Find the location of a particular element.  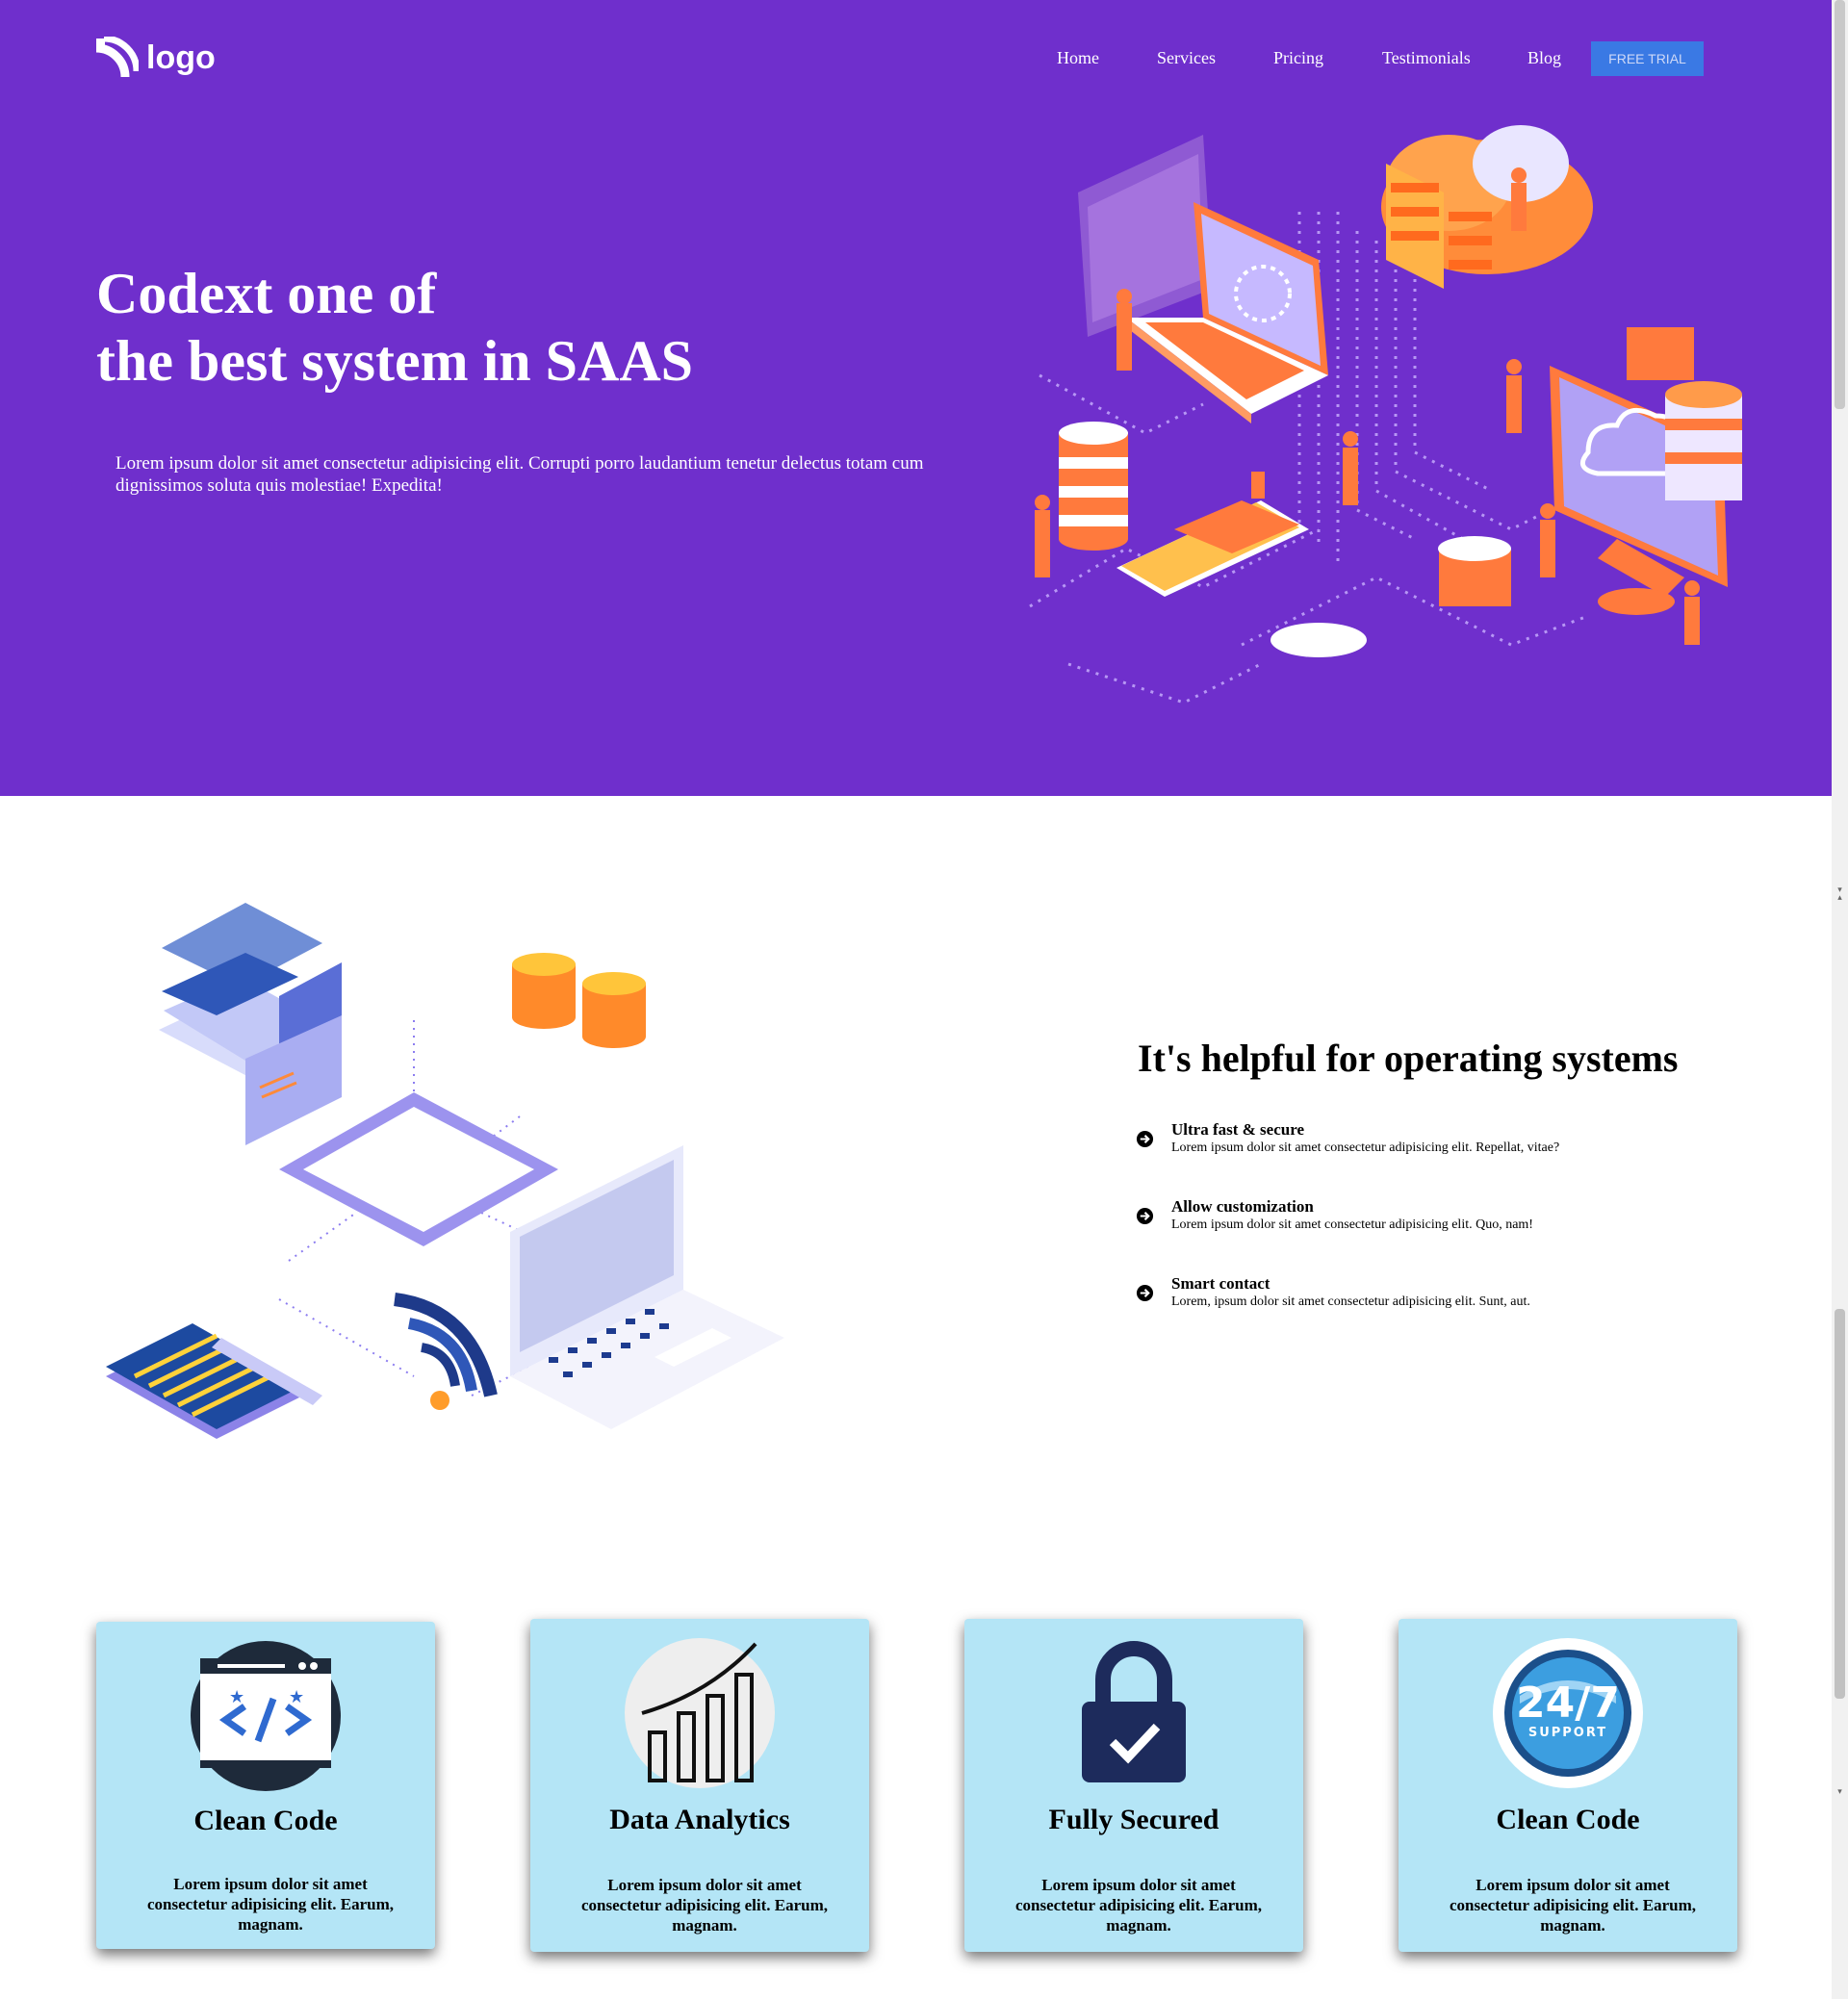

code-icon: ★ ★ is located at coordinates (266, 1716).